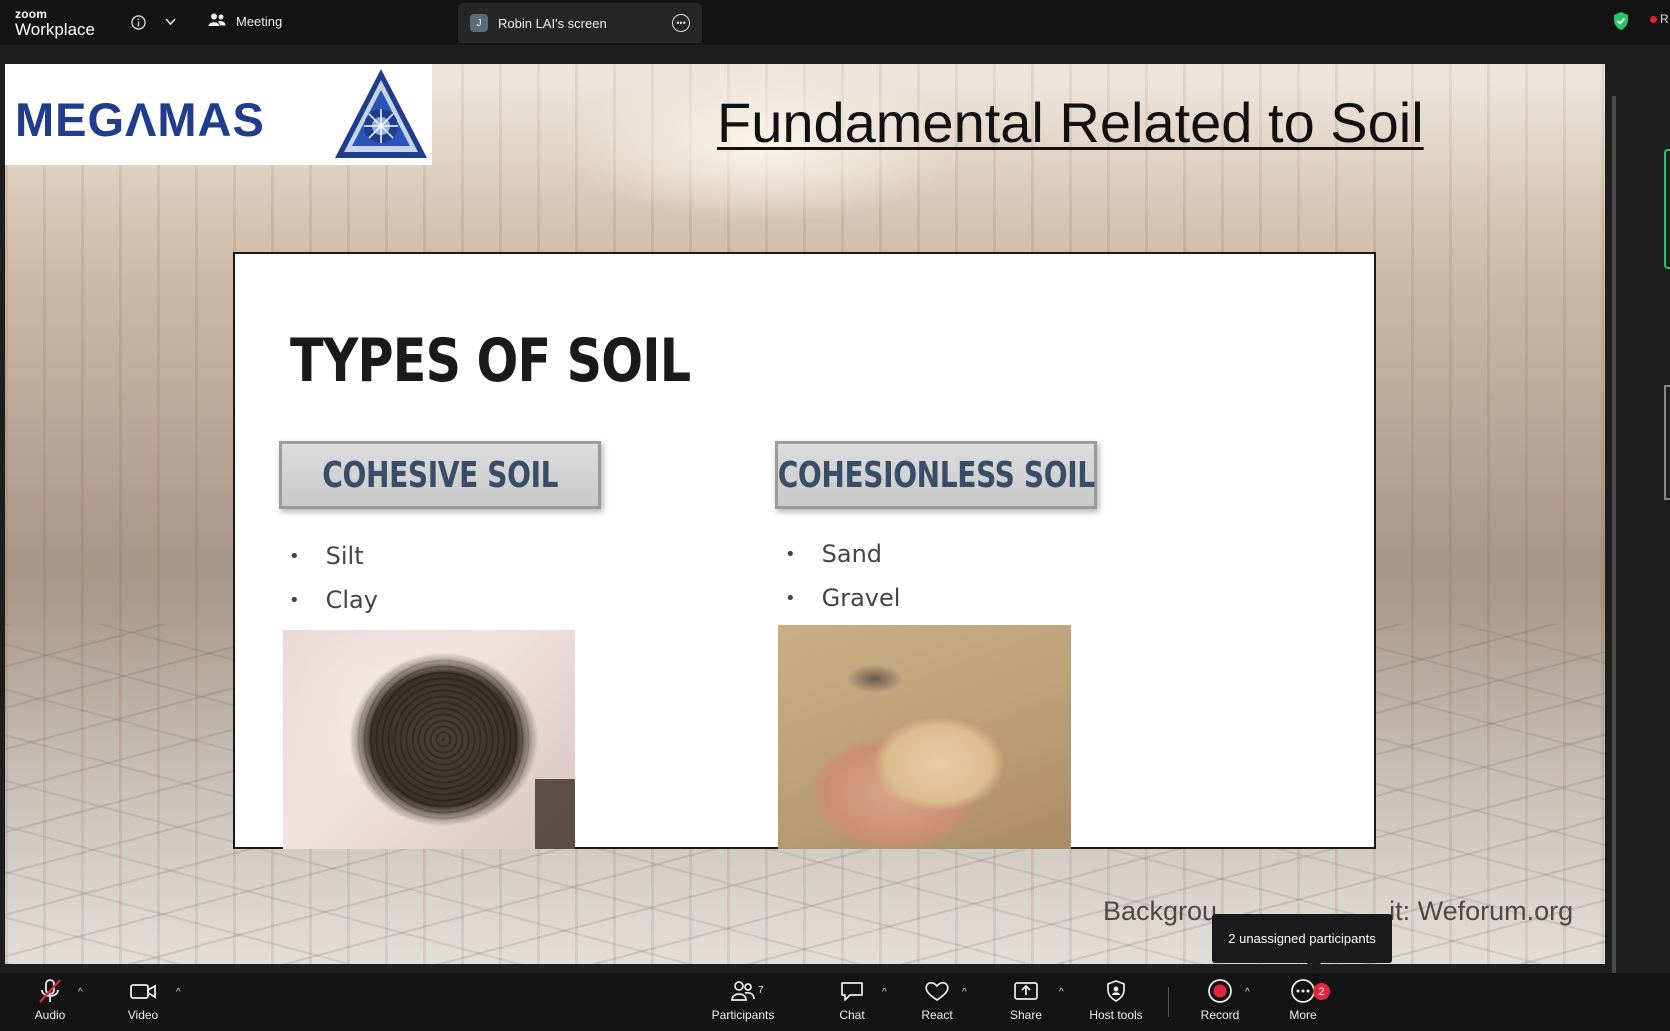  Describe the element at coordinates (552, 23) in the screenshot. I see `screen-tab-label: Robin LAI's screen` at that location.